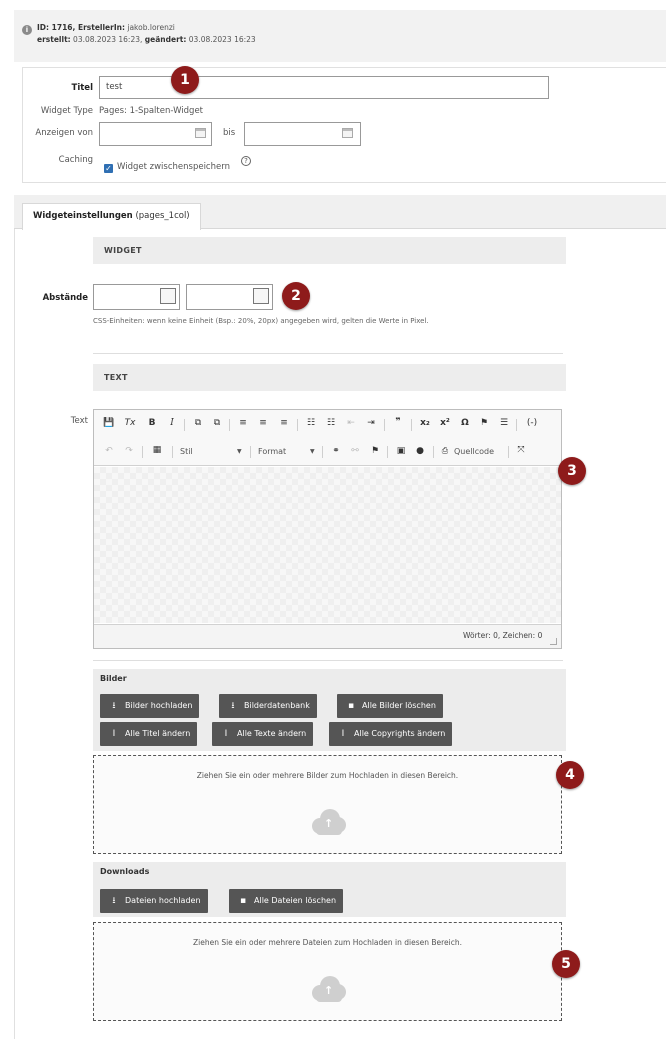 This screenshot has height=1039, width=666. What do you see at coordinates (355, 451) in the screenshot?
I see `unlink-icon: ⚯` at bounding box center [355, 451].